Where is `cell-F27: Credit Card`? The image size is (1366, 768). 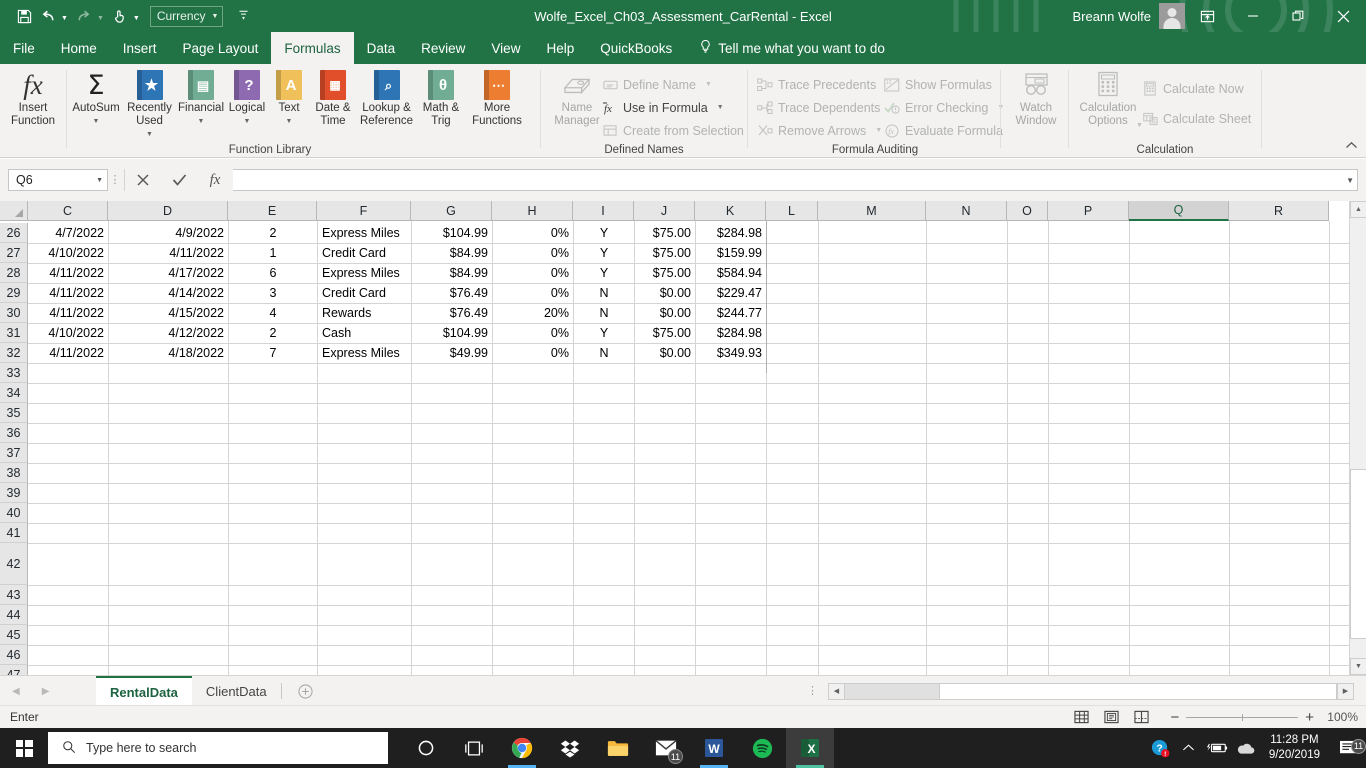
cell-F27: Credit Card is located at coordinates (364, 253).